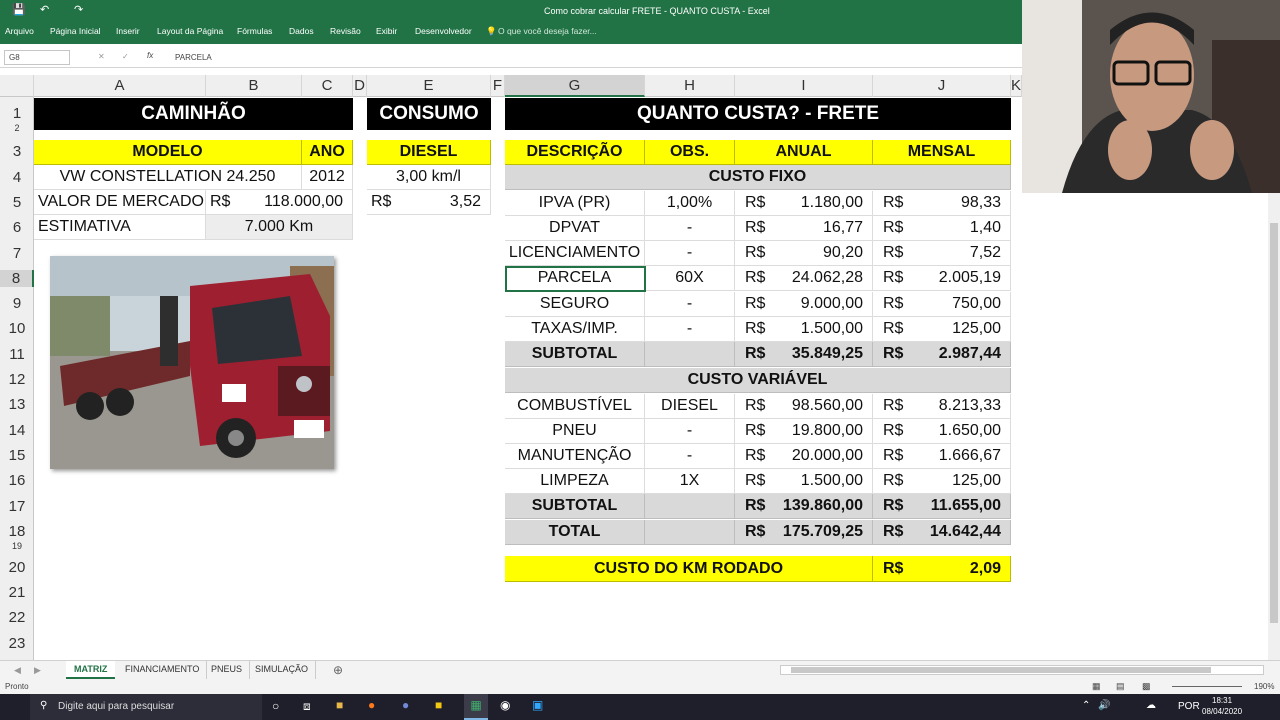 The width and height of the screenshot is (1280, 720). I want to click on name-box: G8, so click(37, 57).